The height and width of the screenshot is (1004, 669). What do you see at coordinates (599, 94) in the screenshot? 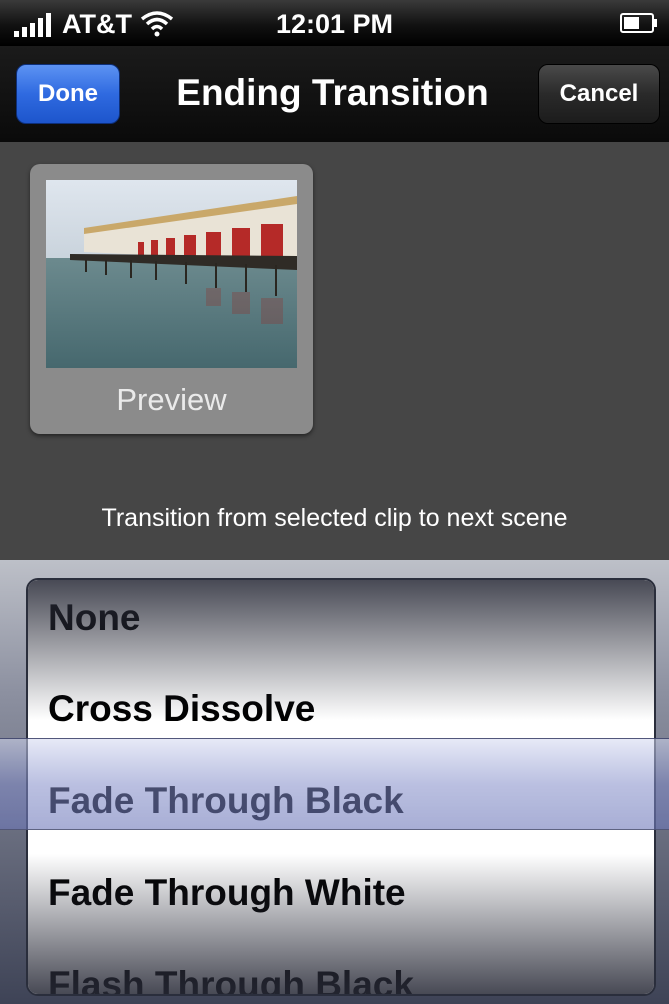
I see `cancel-button: Cancel` at bounding box center [599, 94].